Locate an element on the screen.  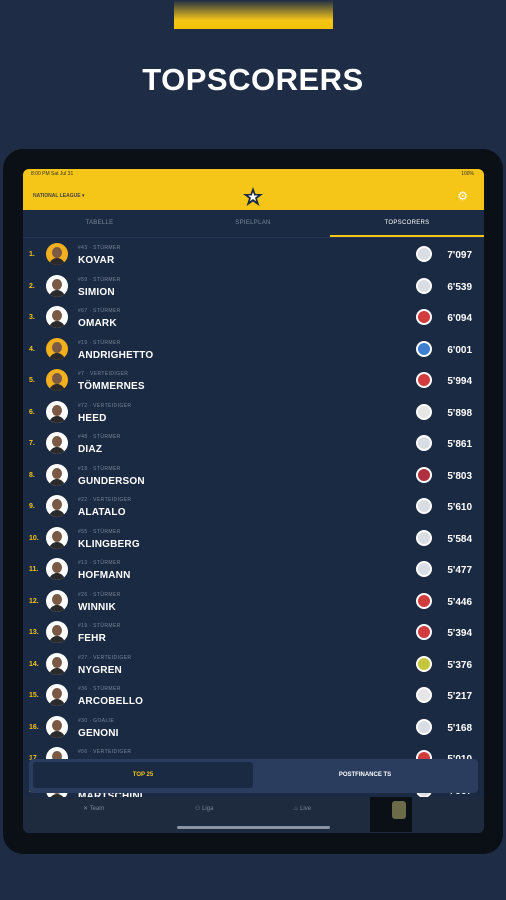
player-row: 16. #30 · GOALIE GENONI 5'168 is located at coordinates (253, 726).